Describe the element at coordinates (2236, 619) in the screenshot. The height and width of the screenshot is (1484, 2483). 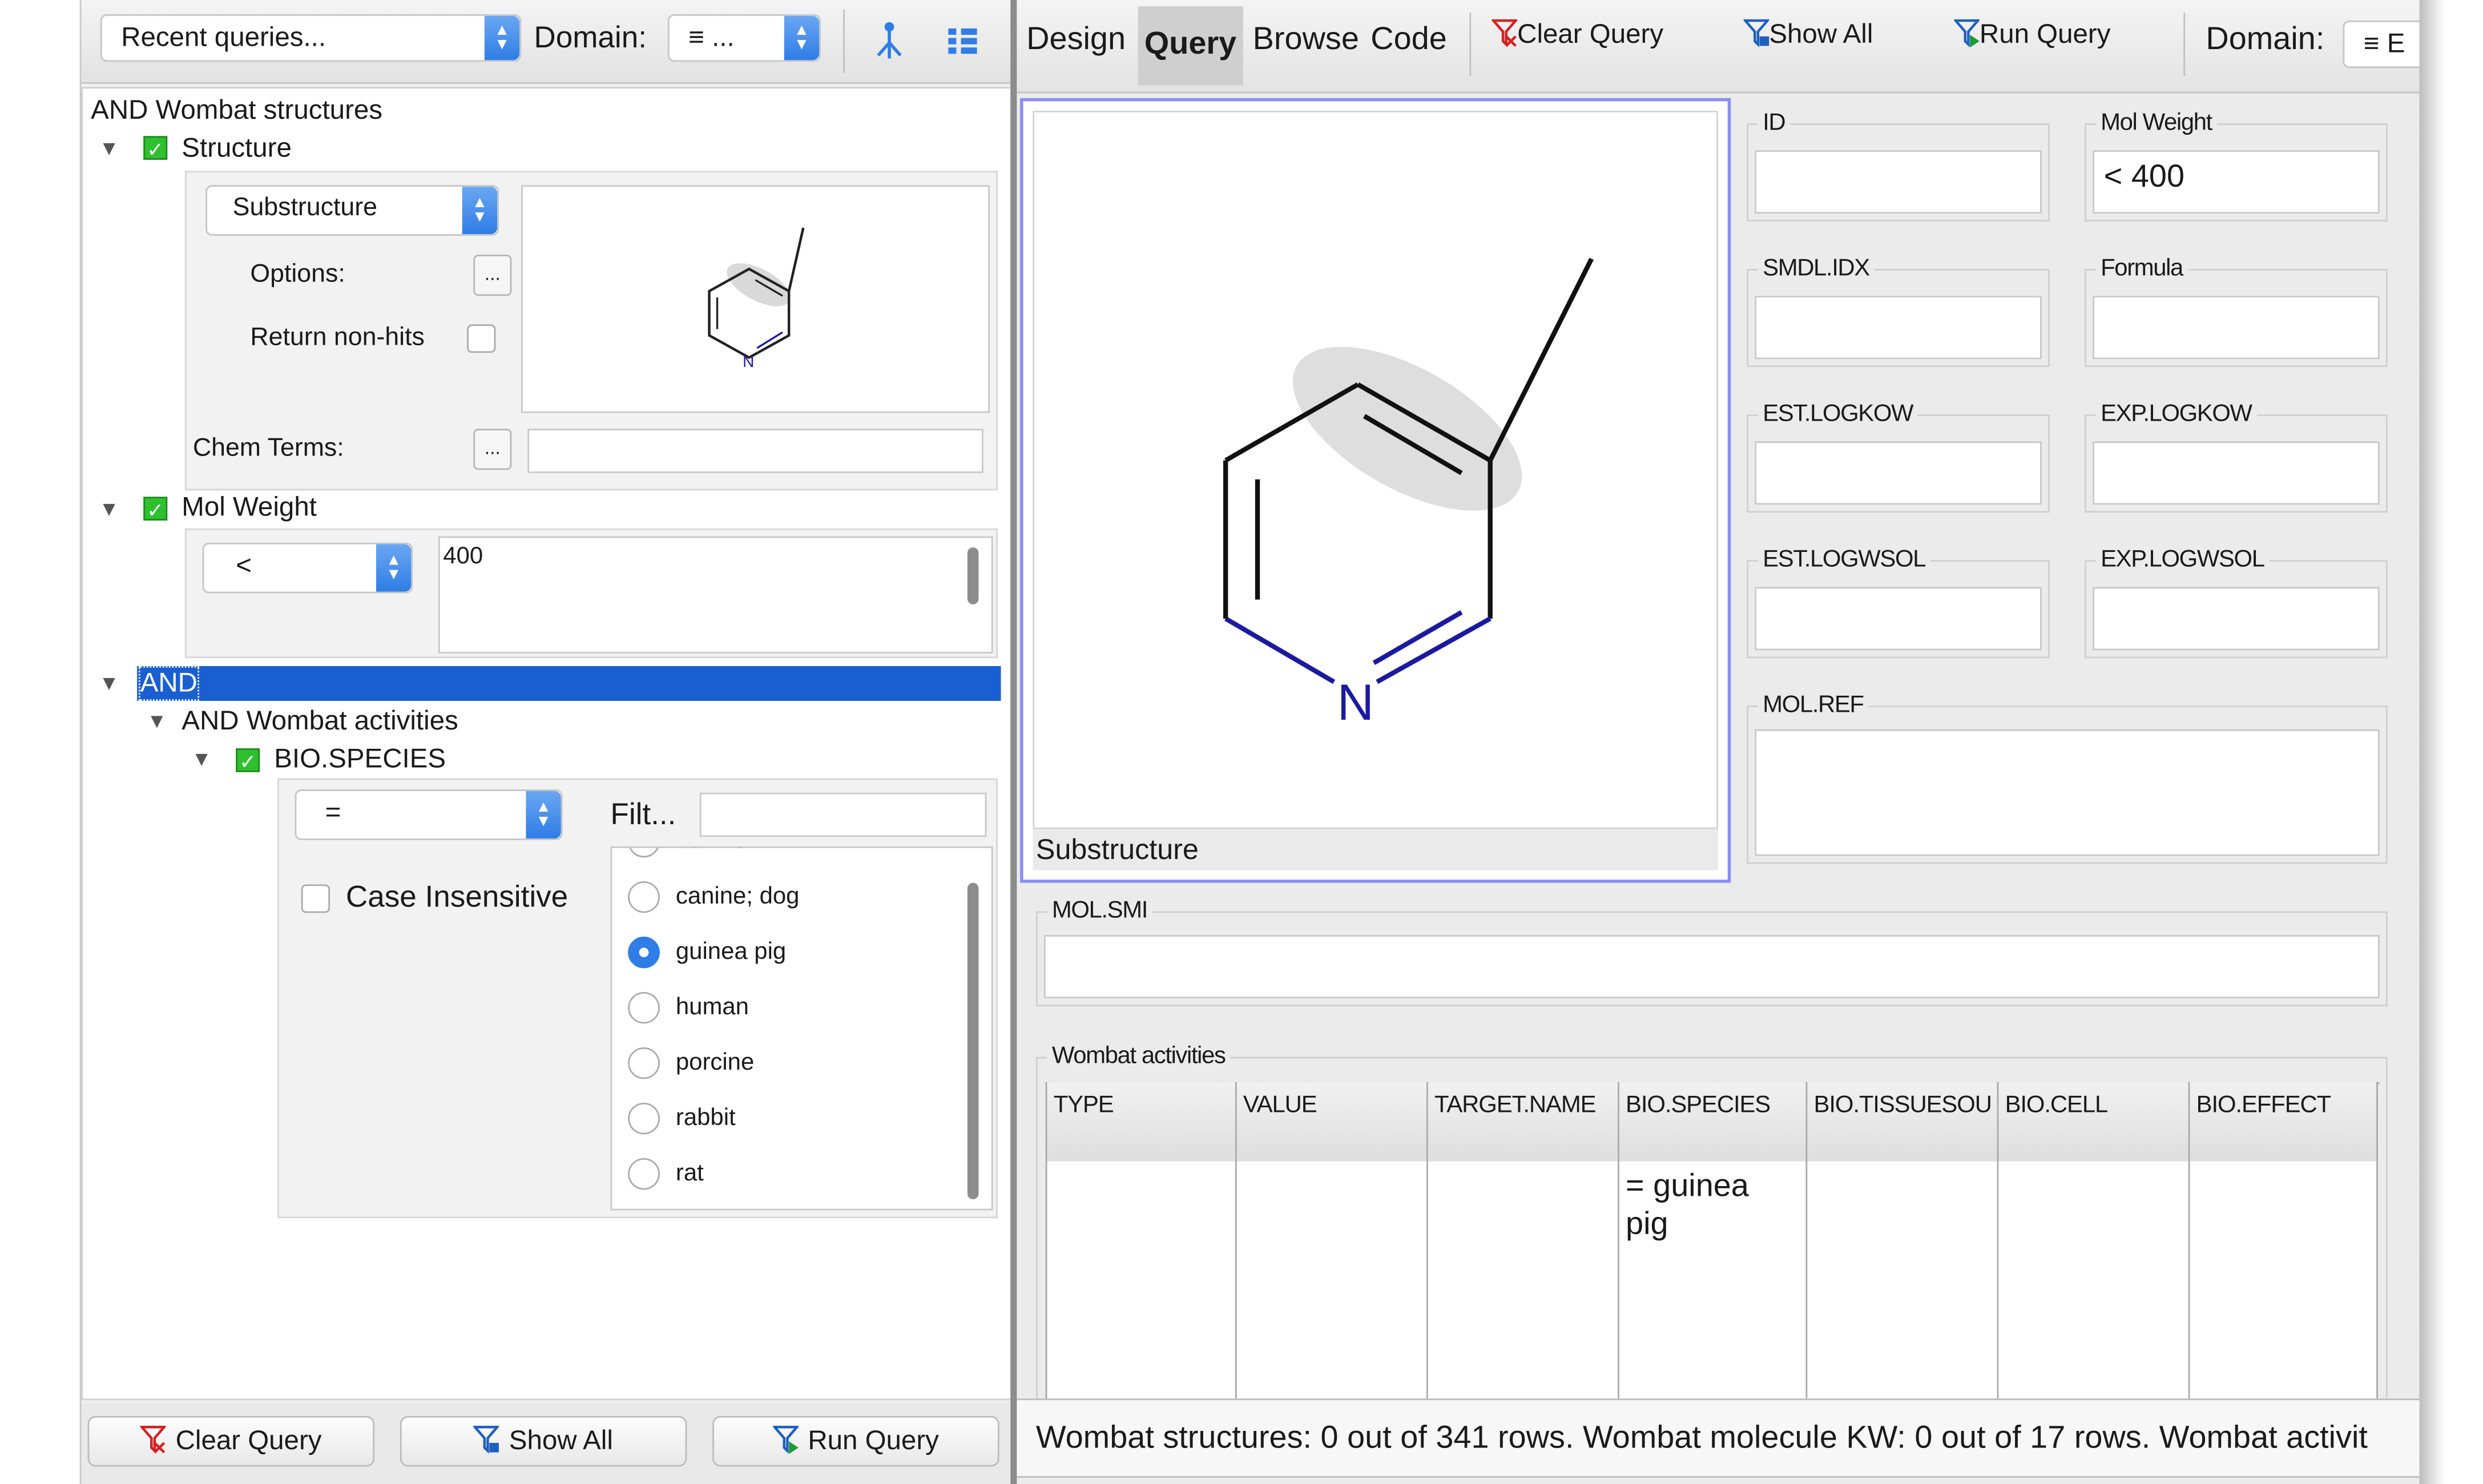
I see `exp-logwsol-input` at that location.